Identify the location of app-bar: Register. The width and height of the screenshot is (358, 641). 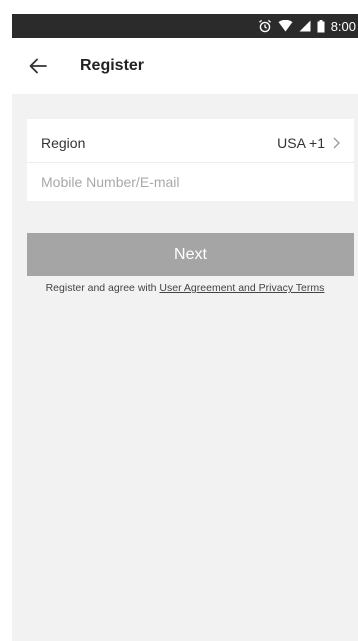
(185, 66).